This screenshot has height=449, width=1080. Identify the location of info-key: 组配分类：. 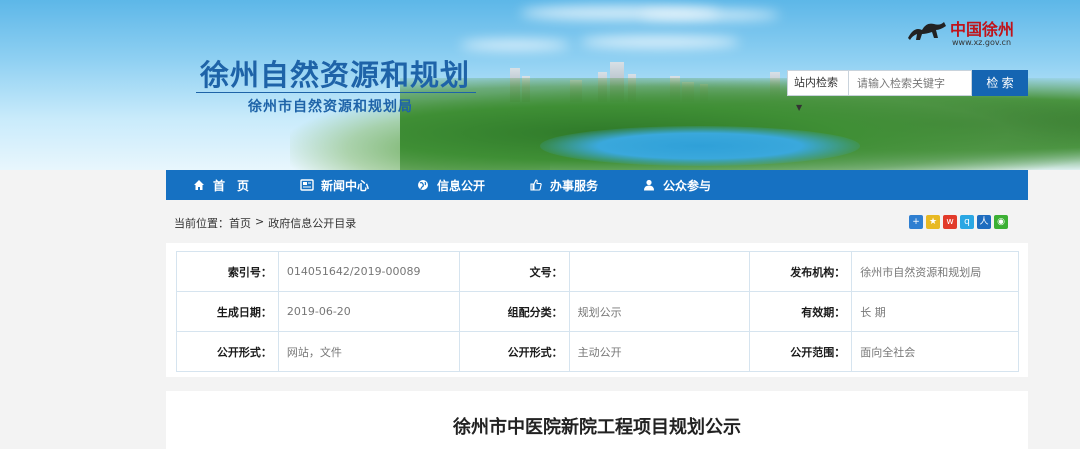
(514, 311).